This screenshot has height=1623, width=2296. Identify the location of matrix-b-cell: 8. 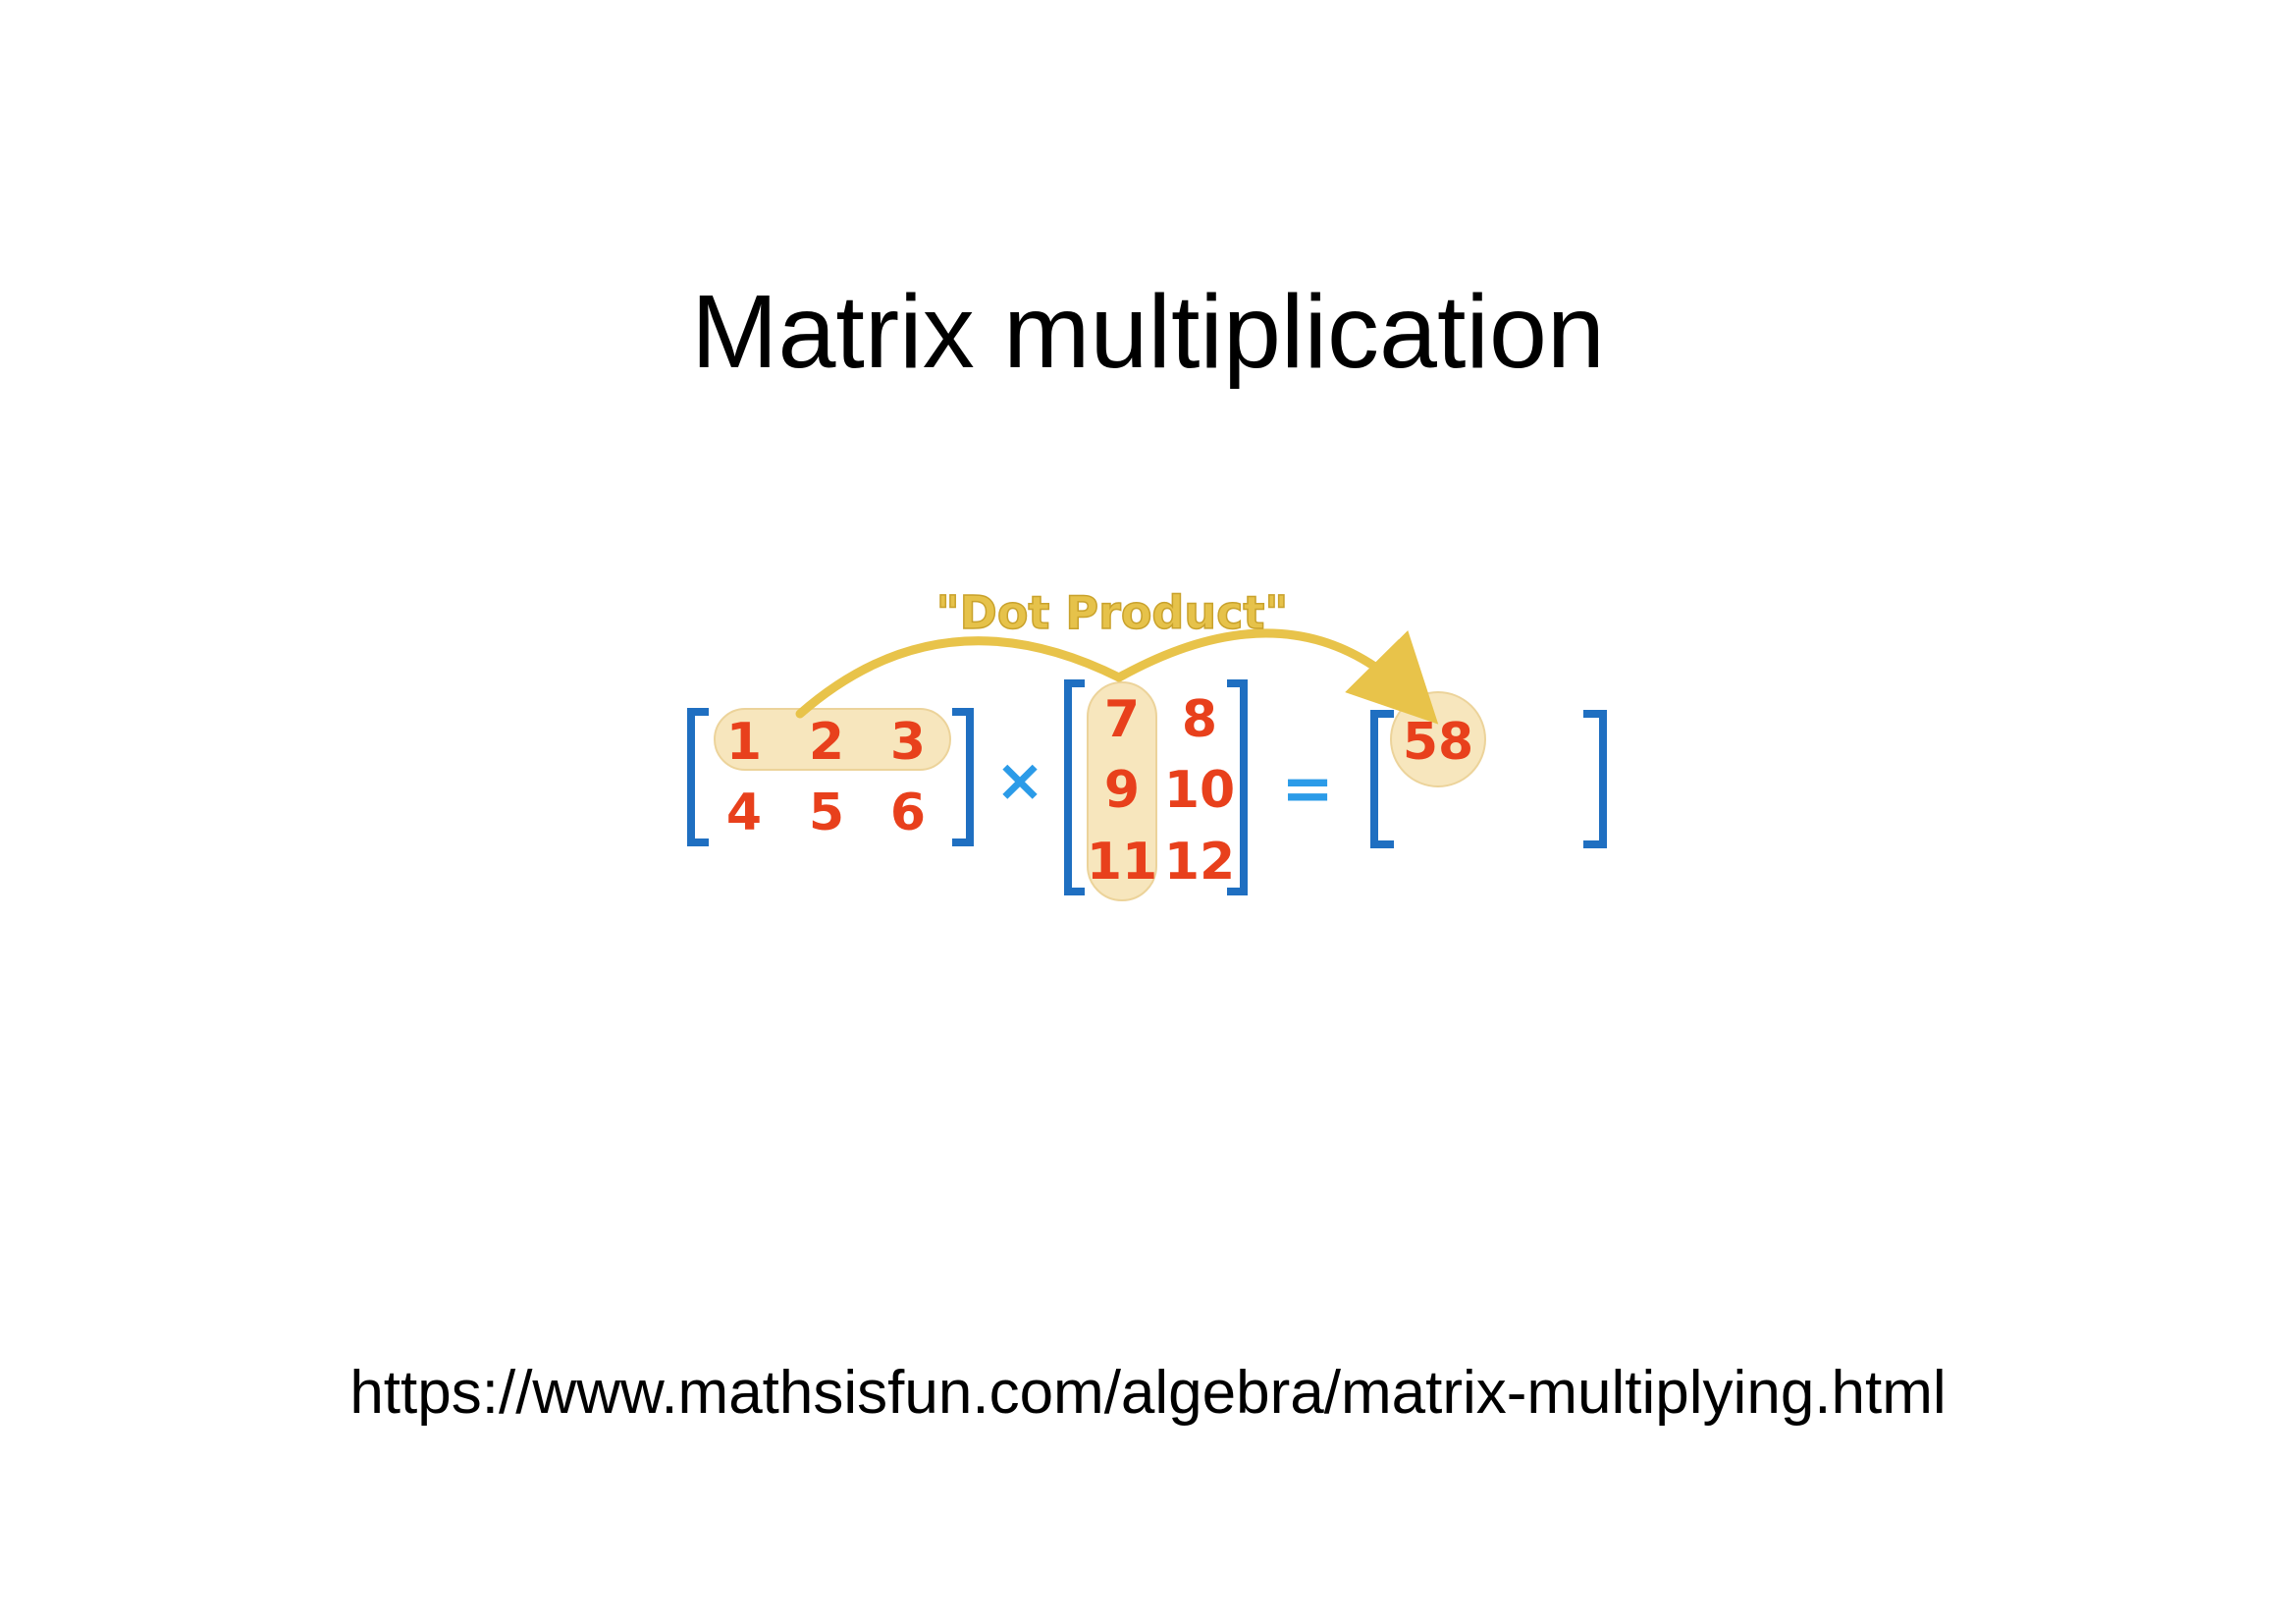
(1199, 719).